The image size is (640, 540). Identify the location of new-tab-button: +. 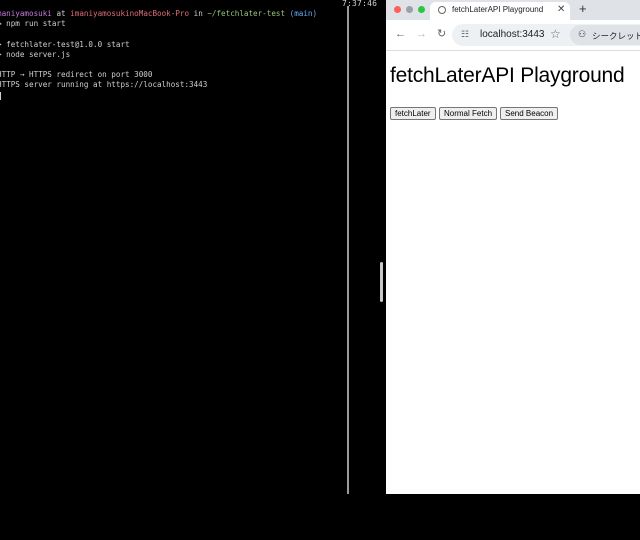
(583, 9).